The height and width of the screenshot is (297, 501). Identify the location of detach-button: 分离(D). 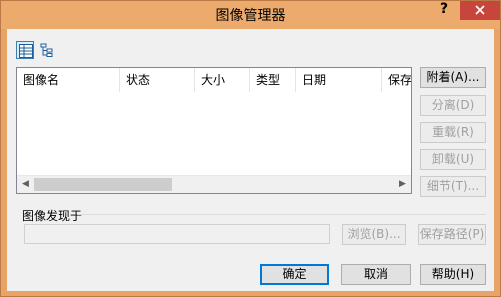
(453, 105).